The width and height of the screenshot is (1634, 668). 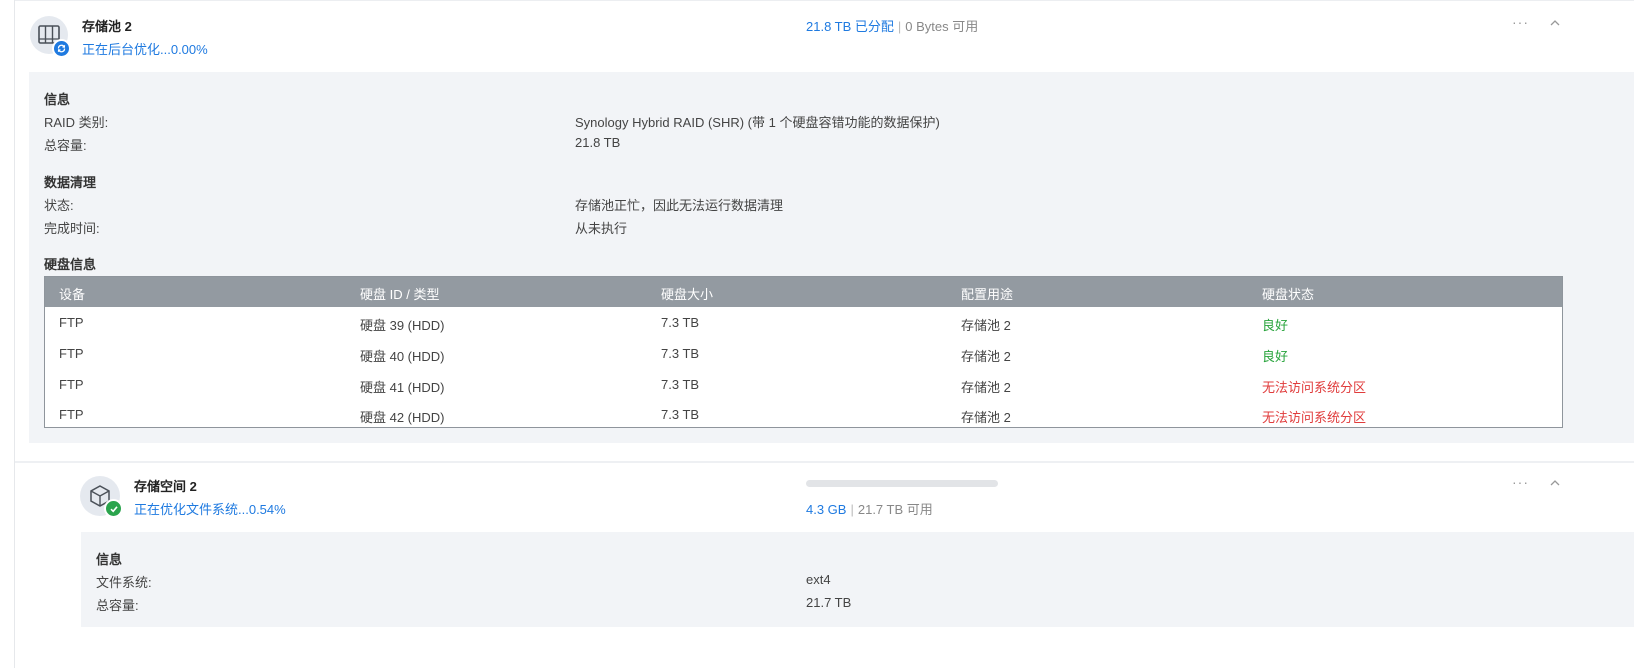 I want to click on scrub-time-value: 从未执行, so click(x=601, y=228).